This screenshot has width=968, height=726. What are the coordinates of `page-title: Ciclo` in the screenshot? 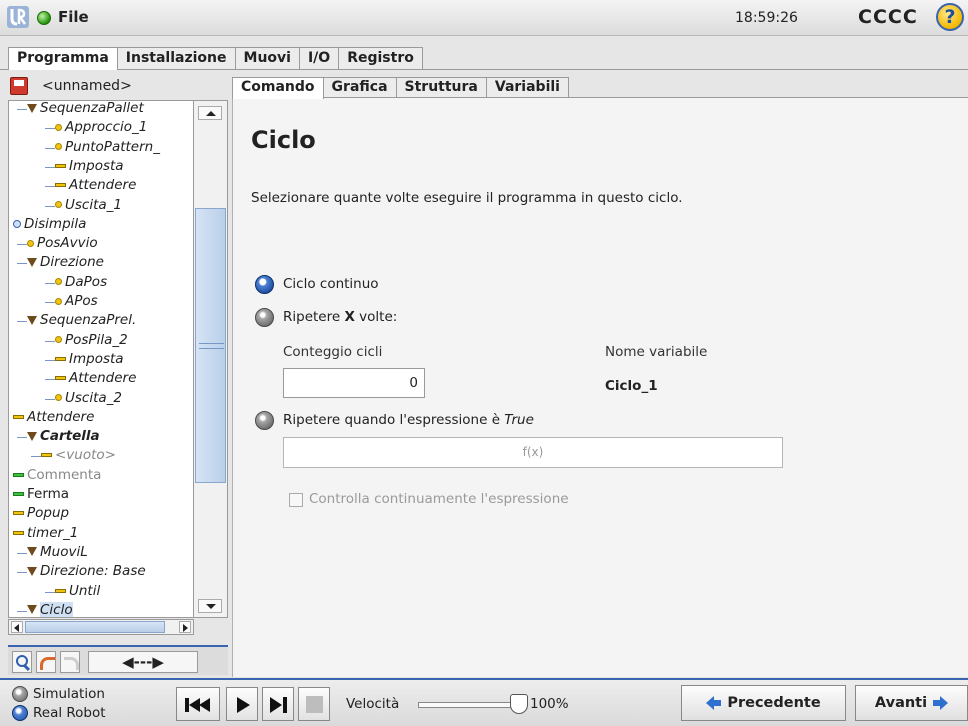 It's located at (283, 140).